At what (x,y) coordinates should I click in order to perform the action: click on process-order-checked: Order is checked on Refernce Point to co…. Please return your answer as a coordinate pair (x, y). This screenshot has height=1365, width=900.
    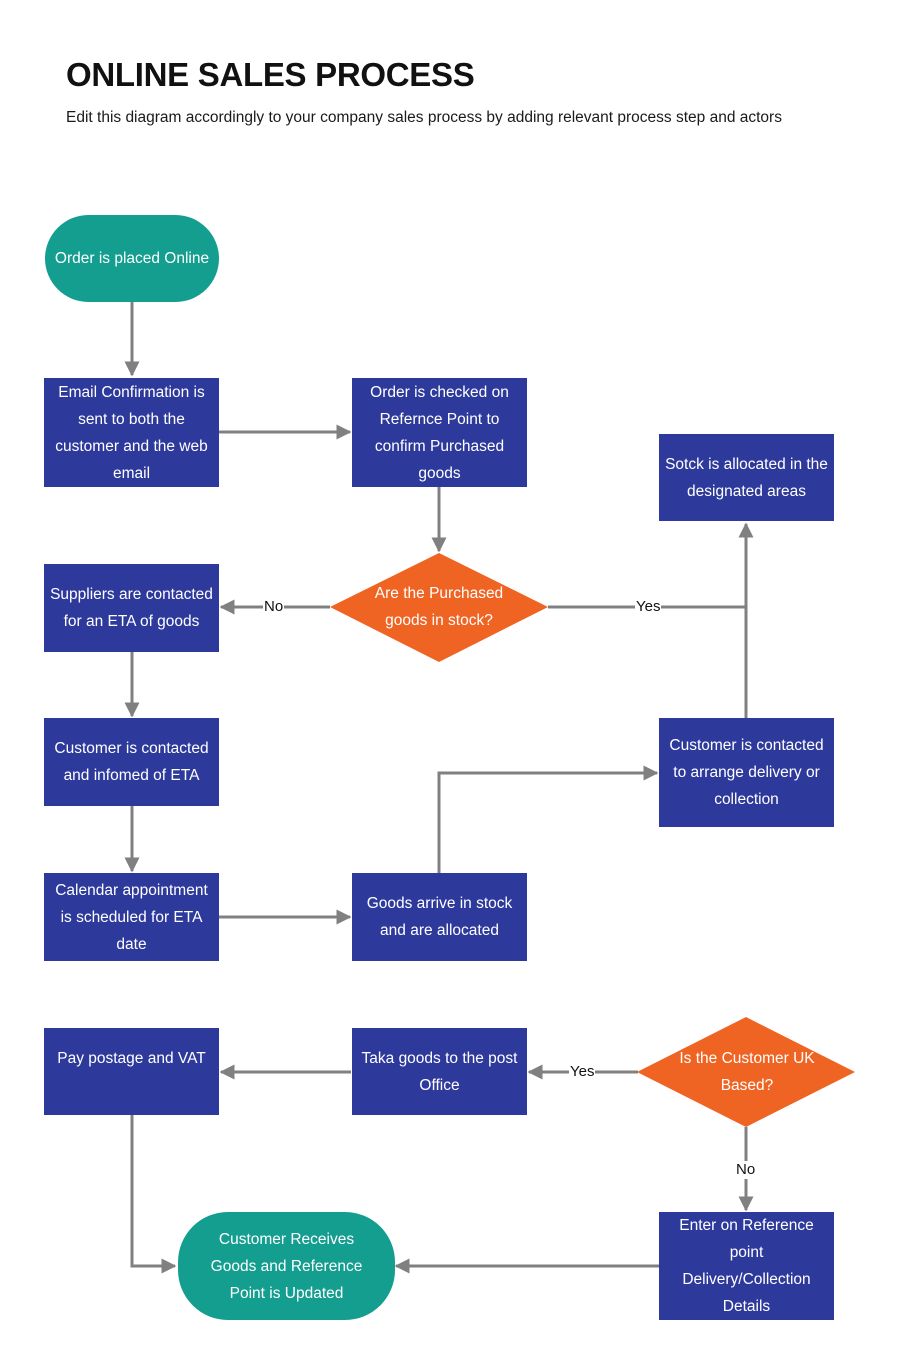
    Looking at the image, I should click on (439, 432).